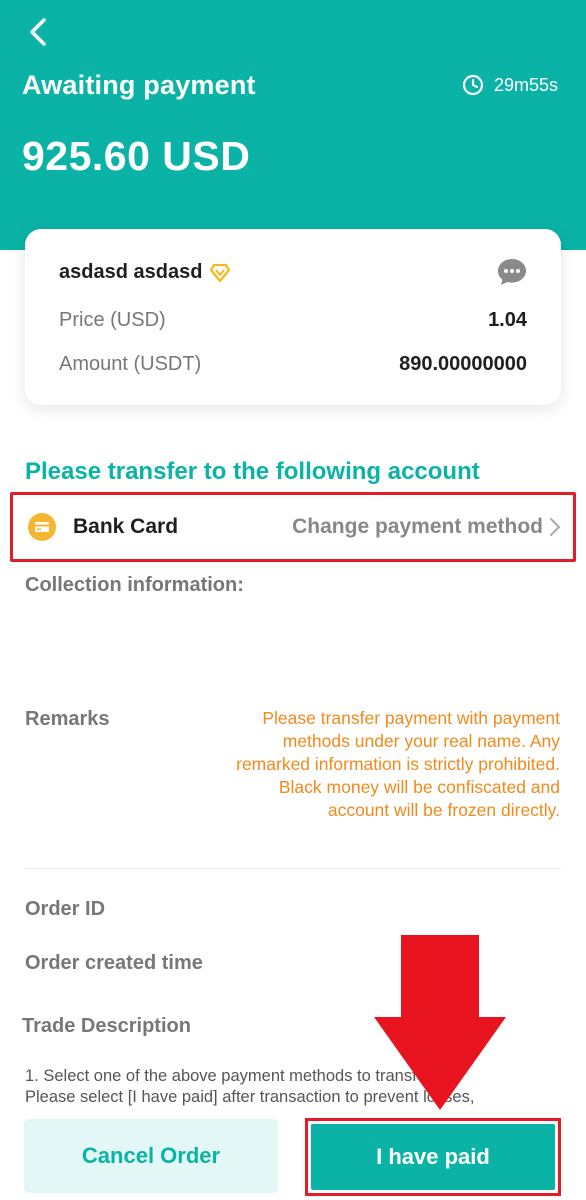 The height and width of the screenshot is (1200, 586). Describe the element at coordinates (114, 963) in the screenshot. I see `order-created-time-label: Order created time` at that location.